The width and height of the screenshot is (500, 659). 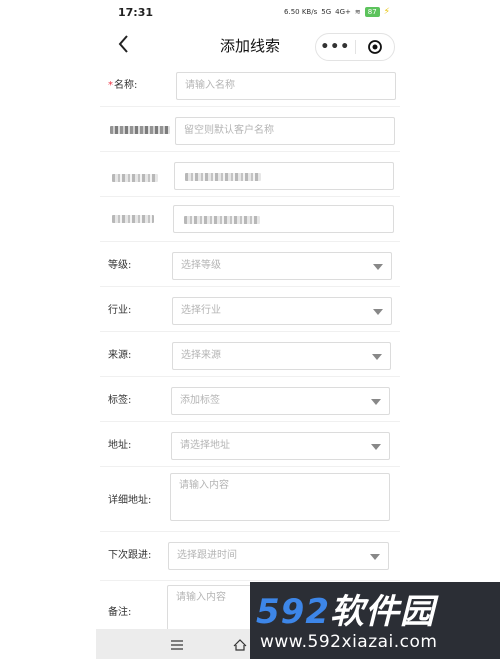 I want to click on system-nav-bar, so click(x=173, y=644).